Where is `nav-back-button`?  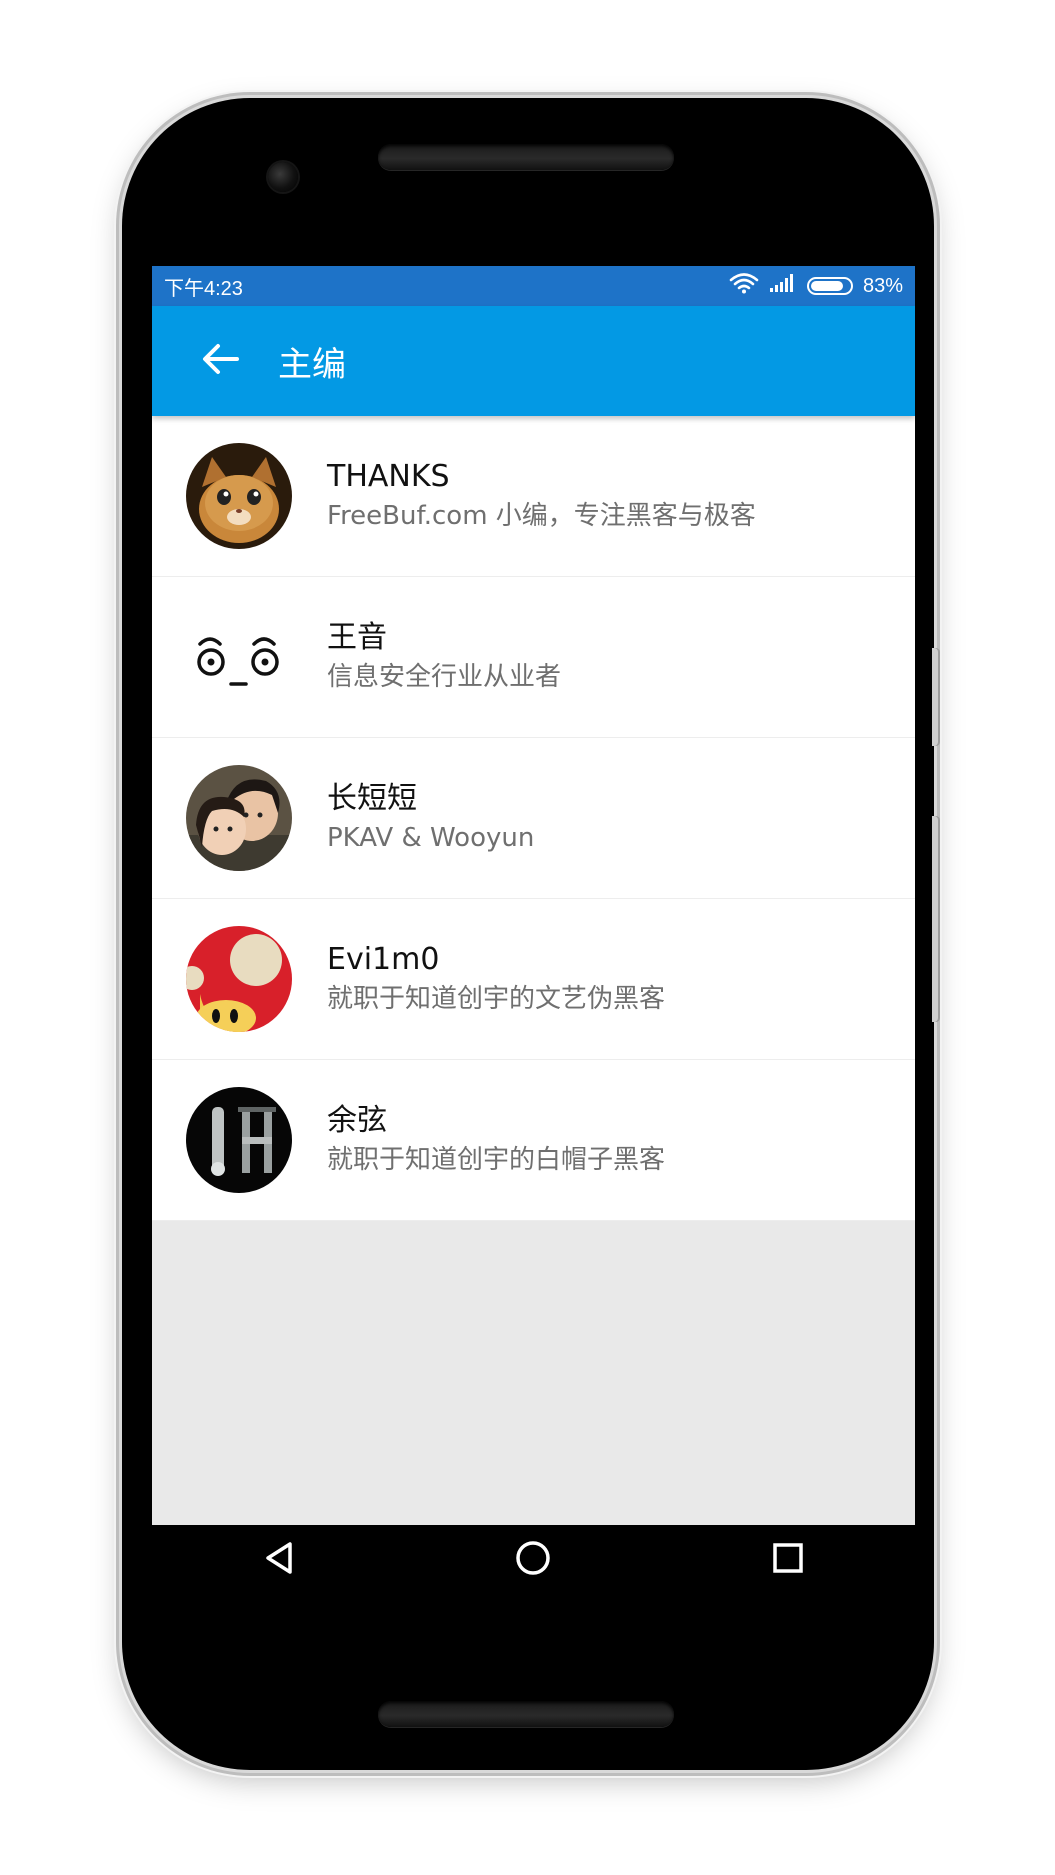
nav-back-button is located at coordinates (279, 1560).